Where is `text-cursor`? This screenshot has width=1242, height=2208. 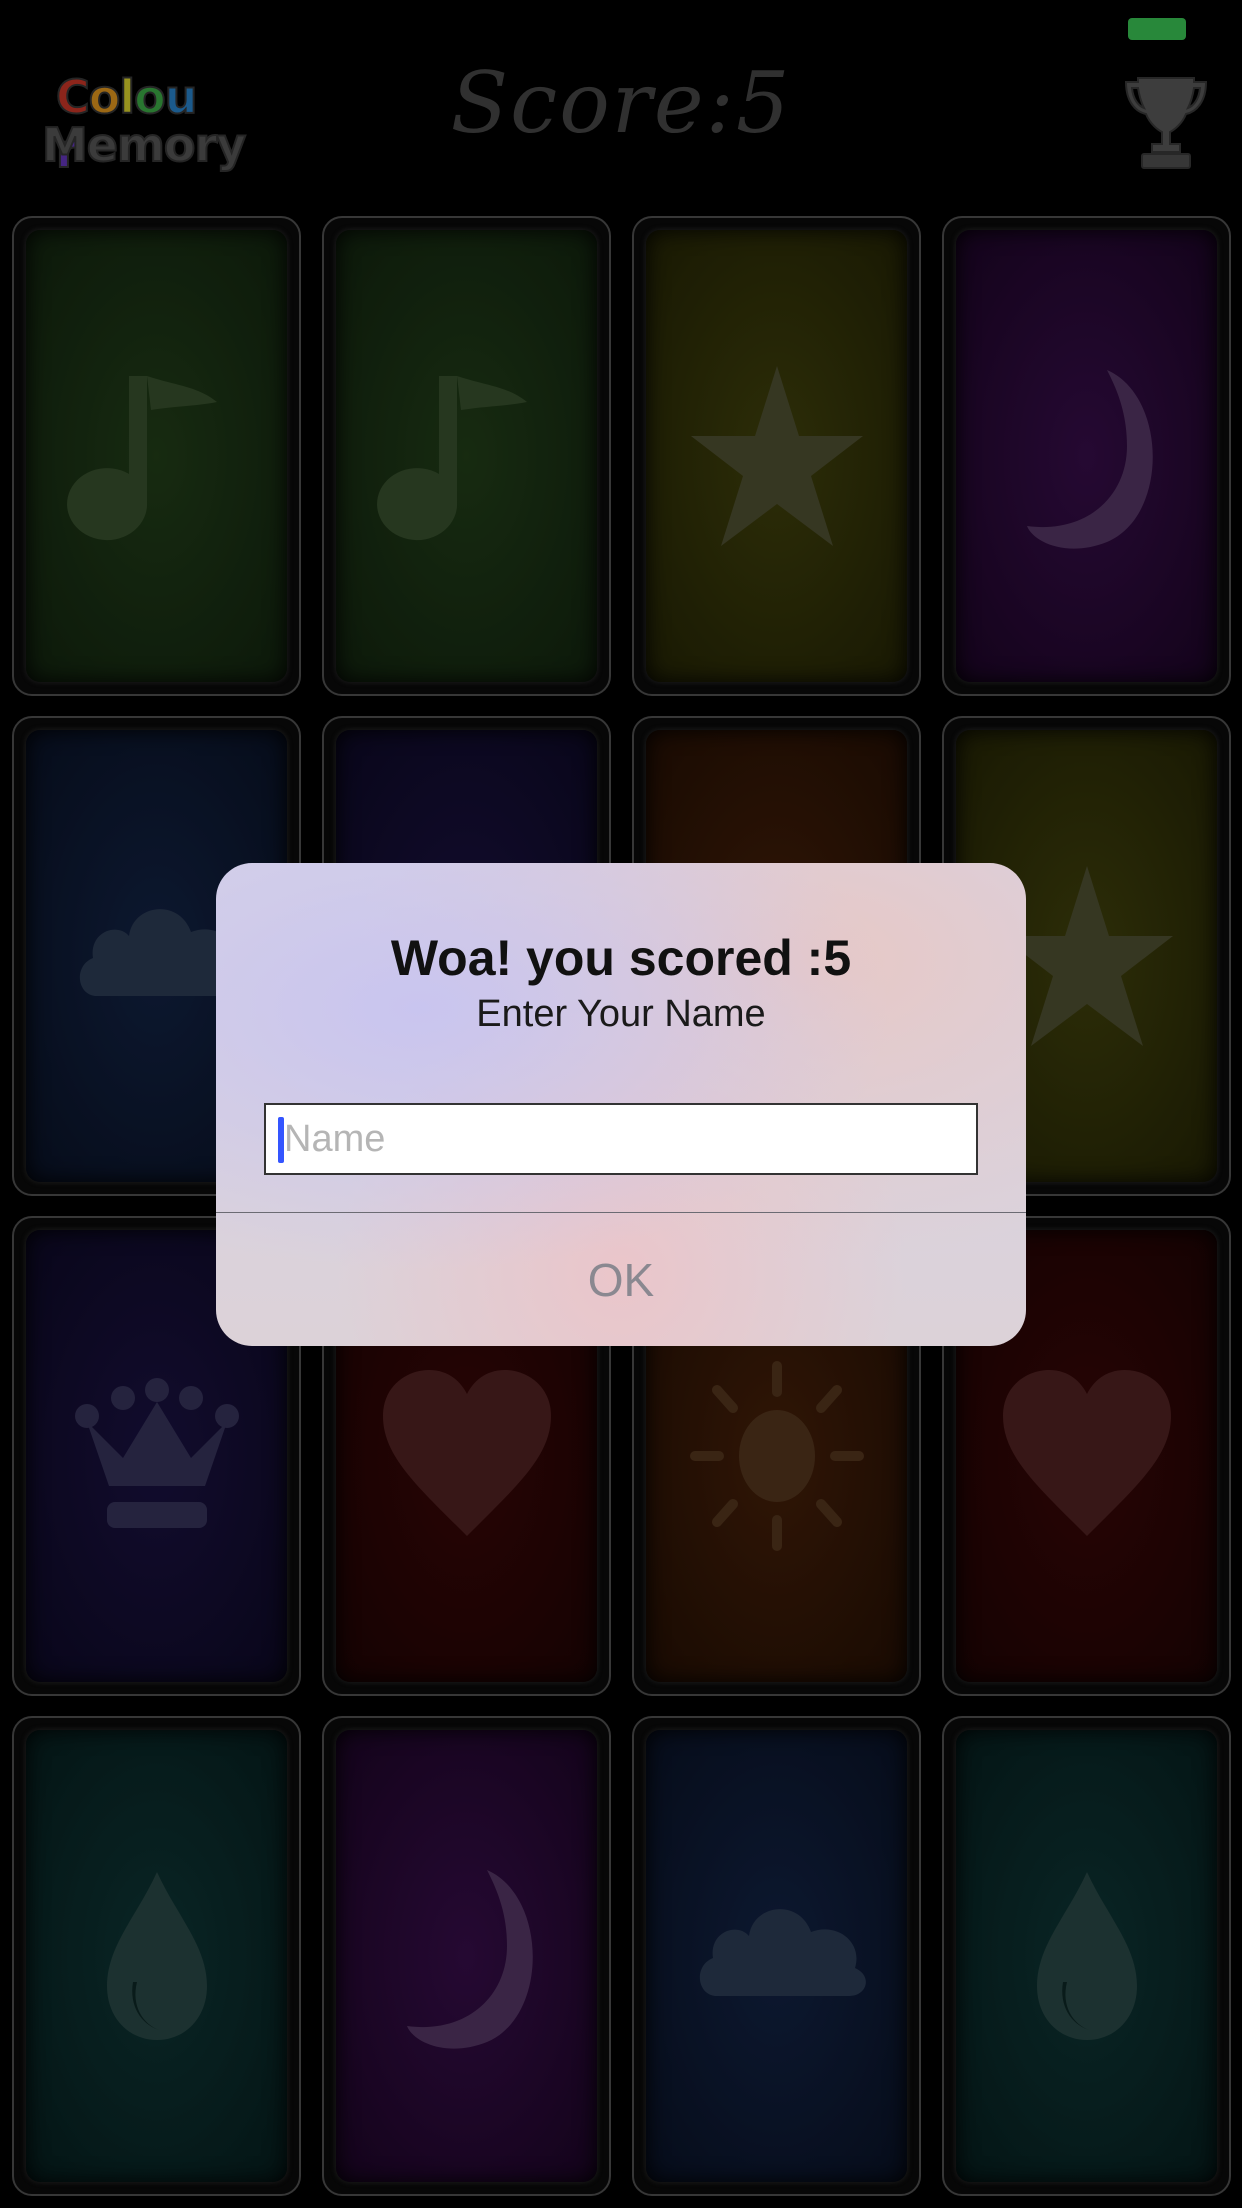 text-cursor is located at coordinates (281, 1140).